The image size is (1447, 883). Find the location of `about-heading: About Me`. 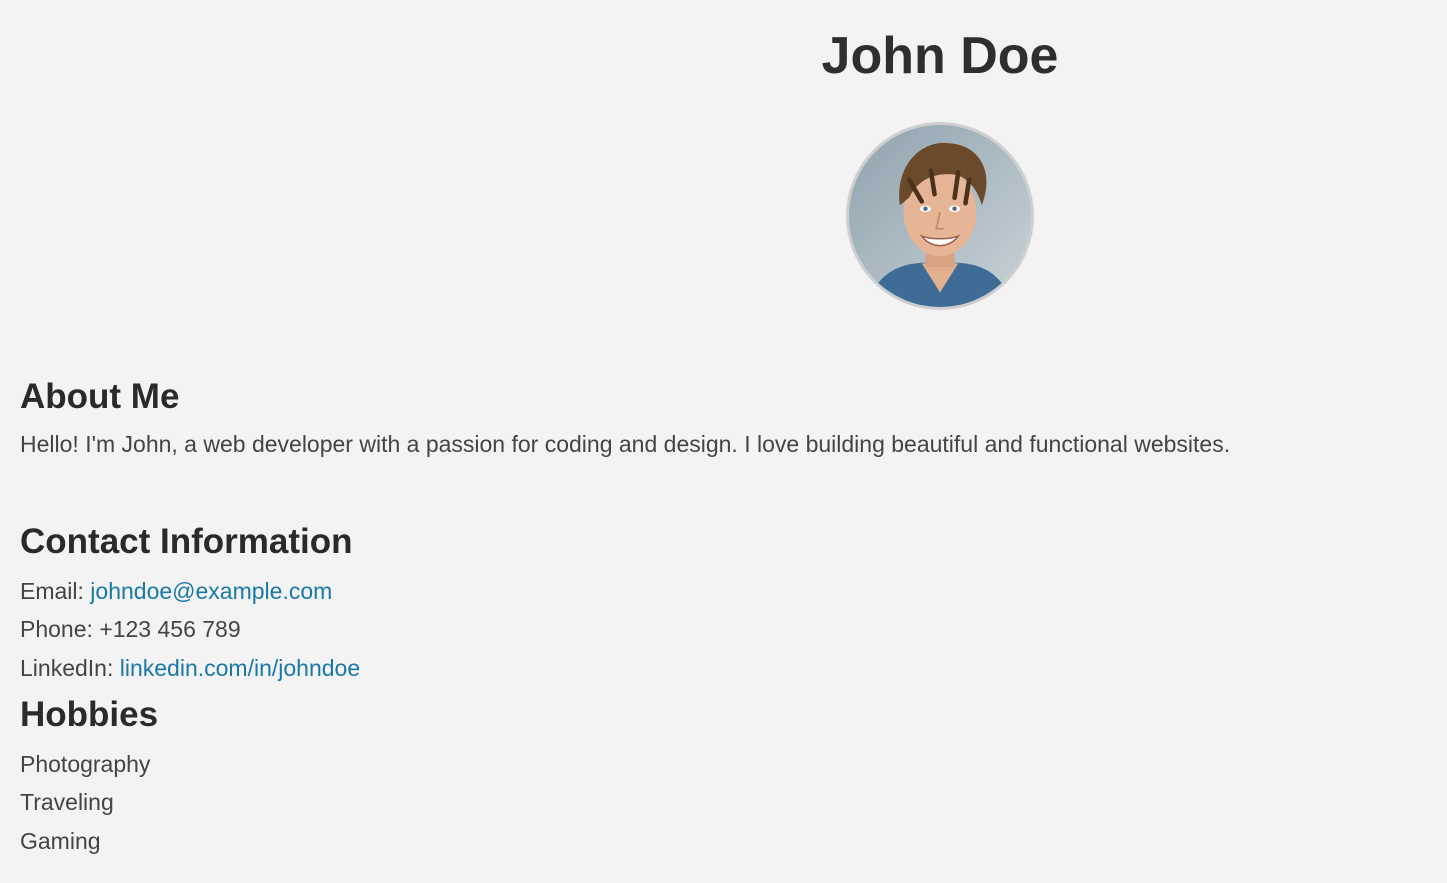

about-heading: About Me is located at coordinates (100, 396).